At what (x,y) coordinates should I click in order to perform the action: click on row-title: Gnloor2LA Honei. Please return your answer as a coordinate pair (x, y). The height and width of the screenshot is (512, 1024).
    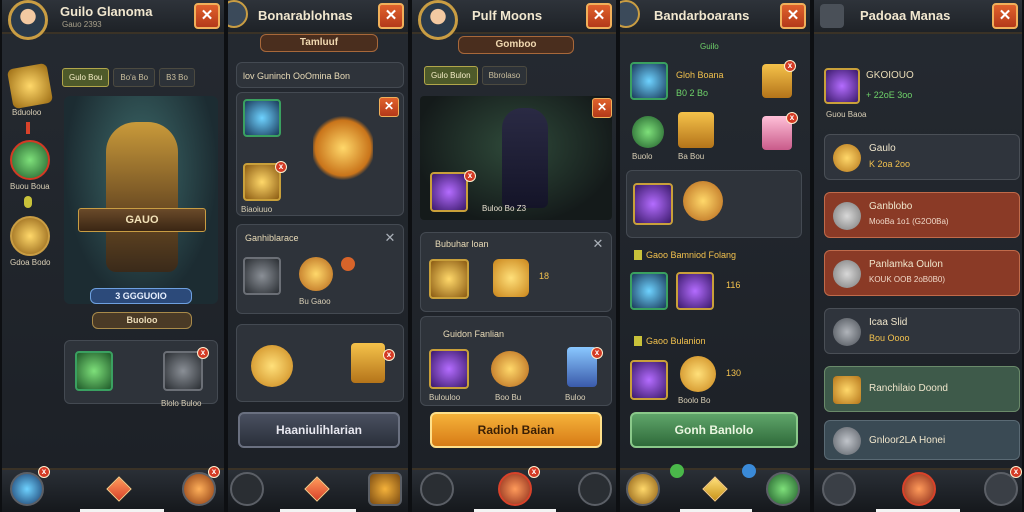
    Looking at the image, I should click on (907, 440).